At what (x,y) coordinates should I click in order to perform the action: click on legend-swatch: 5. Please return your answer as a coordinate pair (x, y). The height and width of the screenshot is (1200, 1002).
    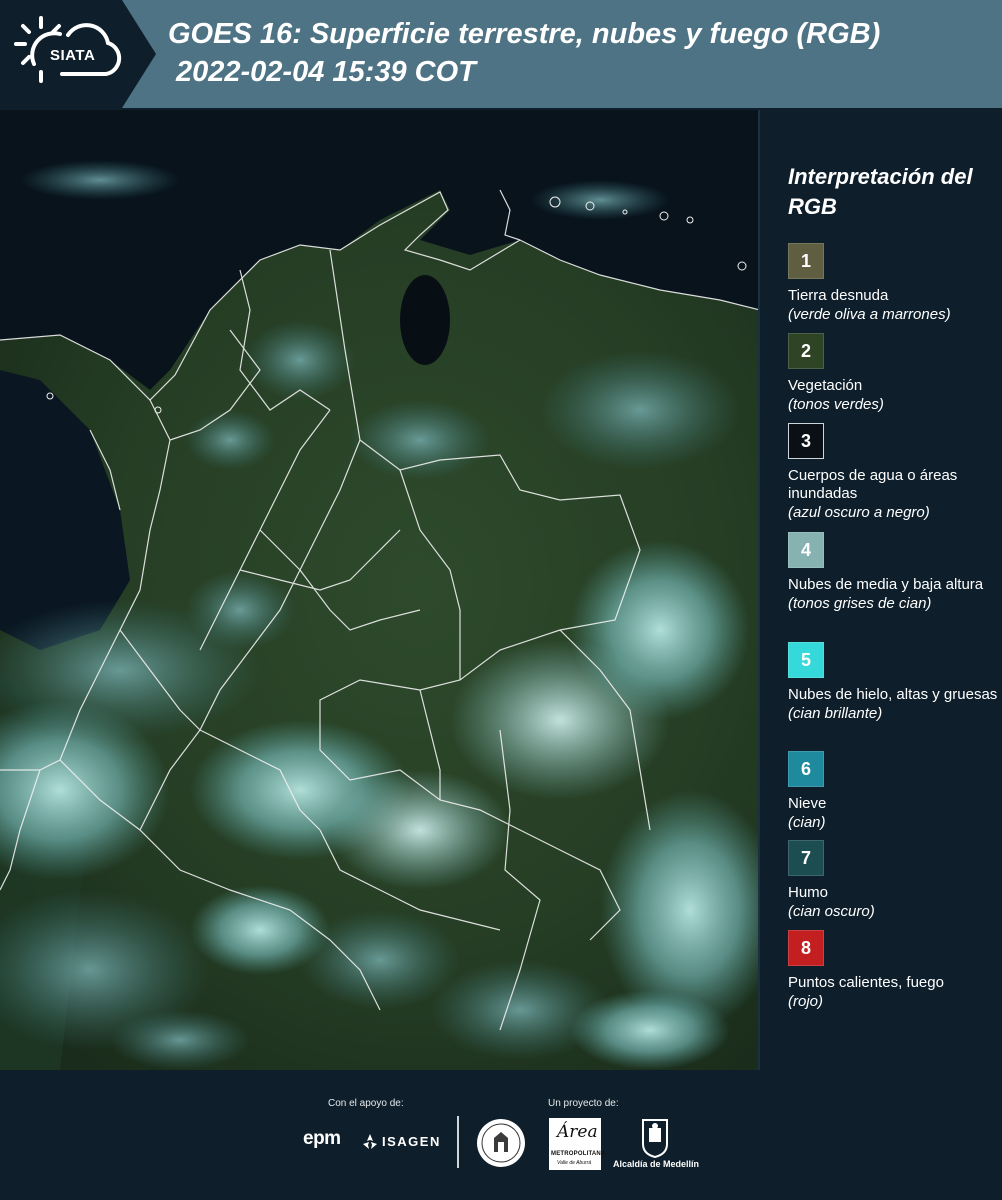
    Looking at the image, I should click on (806, 660).